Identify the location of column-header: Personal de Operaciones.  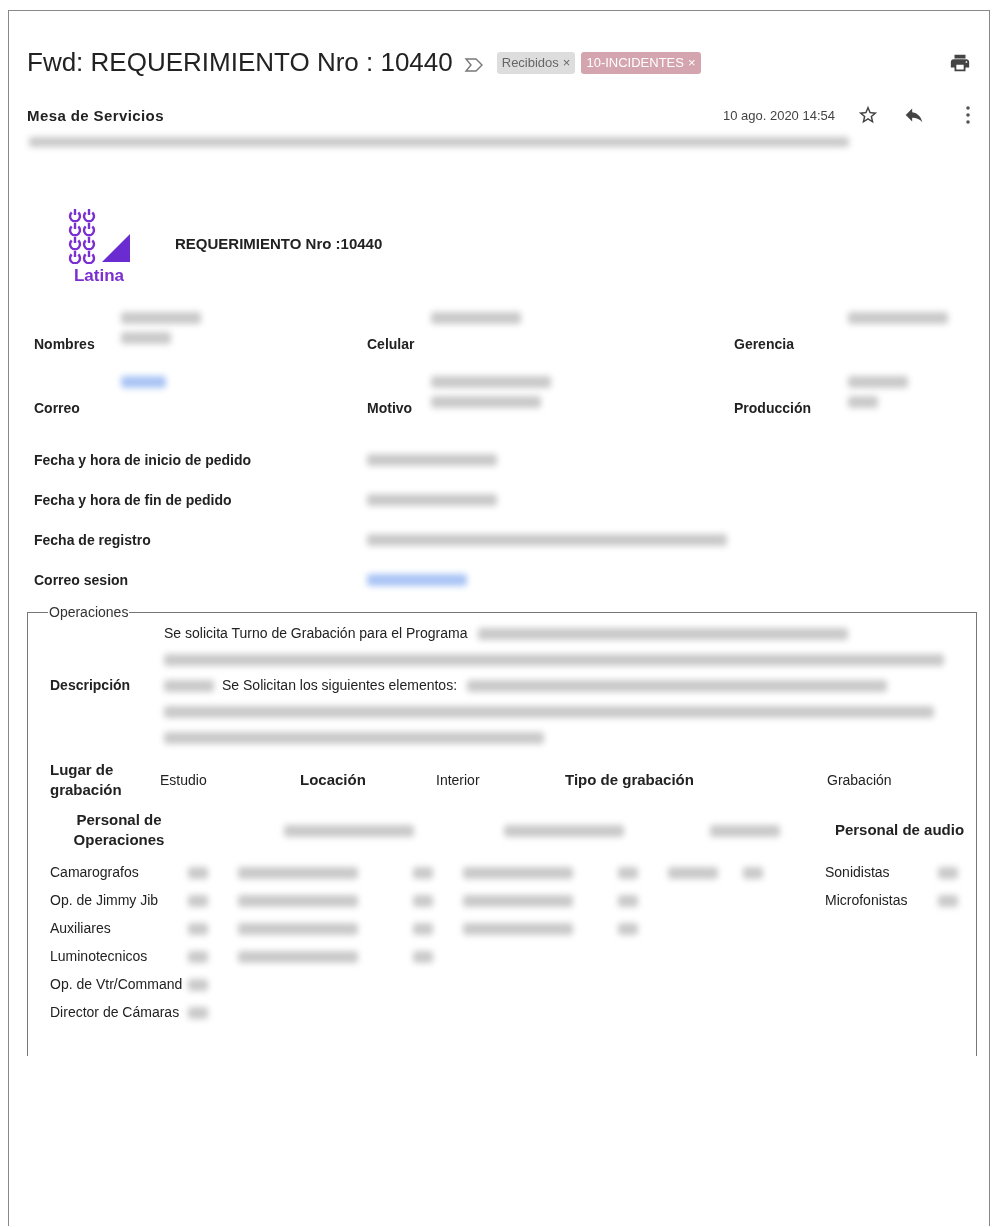
(119, 829).